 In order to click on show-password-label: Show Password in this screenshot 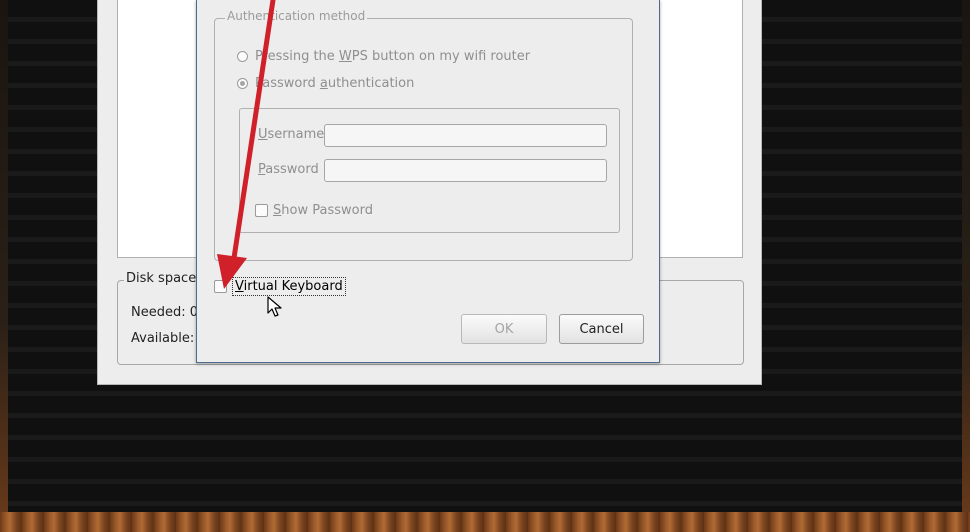, I will do `click(323, 210)`.